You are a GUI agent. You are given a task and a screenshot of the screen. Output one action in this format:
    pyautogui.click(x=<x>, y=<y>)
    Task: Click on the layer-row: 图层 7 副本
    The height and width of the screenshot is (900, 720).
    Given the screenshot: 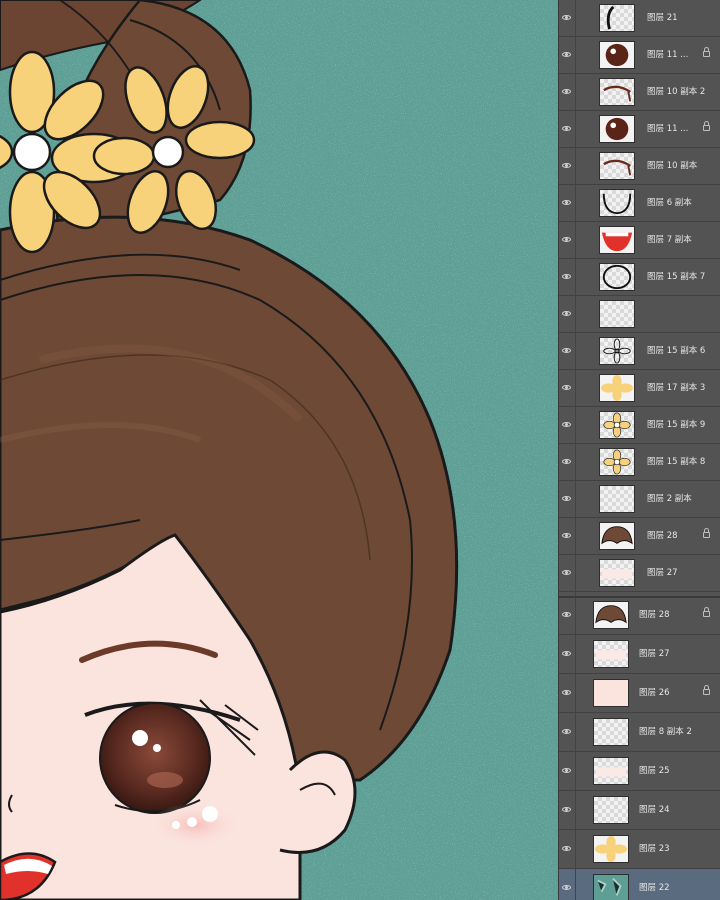 What is the action you would take?
    pyautogui.click(x=639, y=240)
    